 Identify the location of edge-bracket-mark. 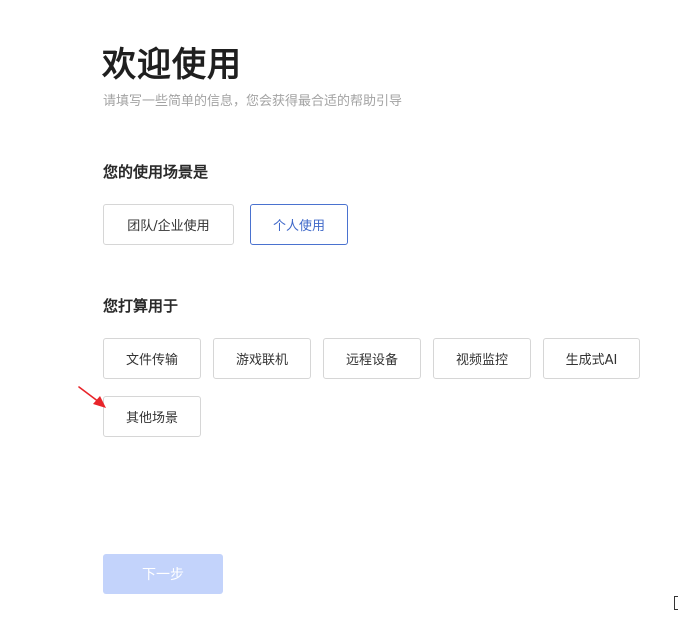
(676, 603).